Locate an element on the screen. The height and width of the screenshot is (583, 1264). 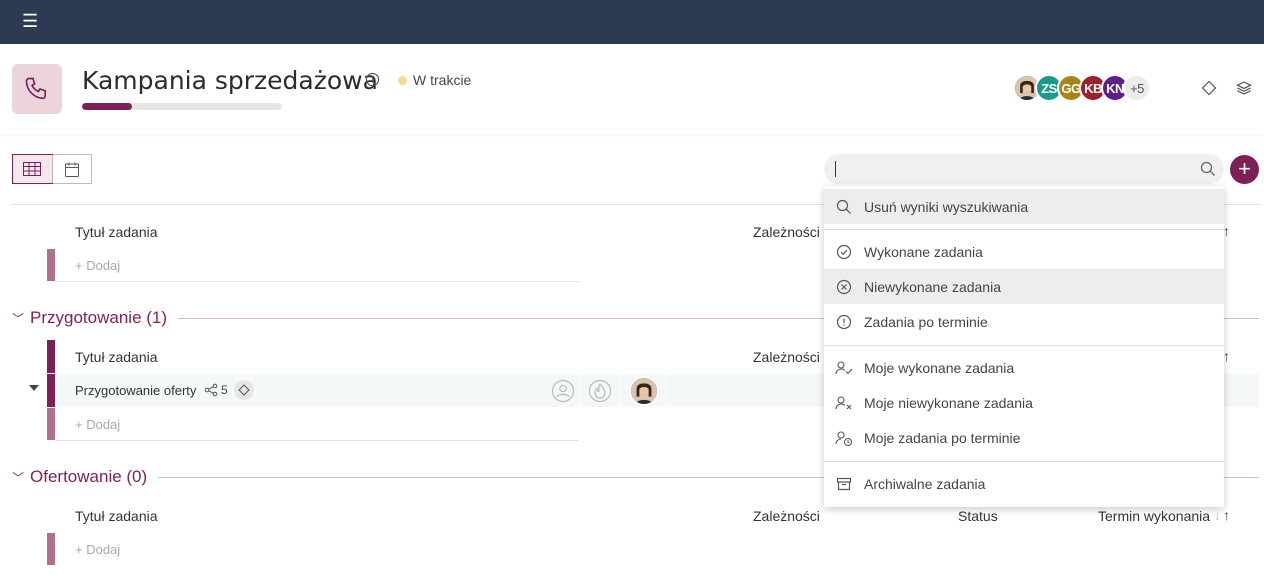
user-clock-icon is located at coordinates (844, 438).